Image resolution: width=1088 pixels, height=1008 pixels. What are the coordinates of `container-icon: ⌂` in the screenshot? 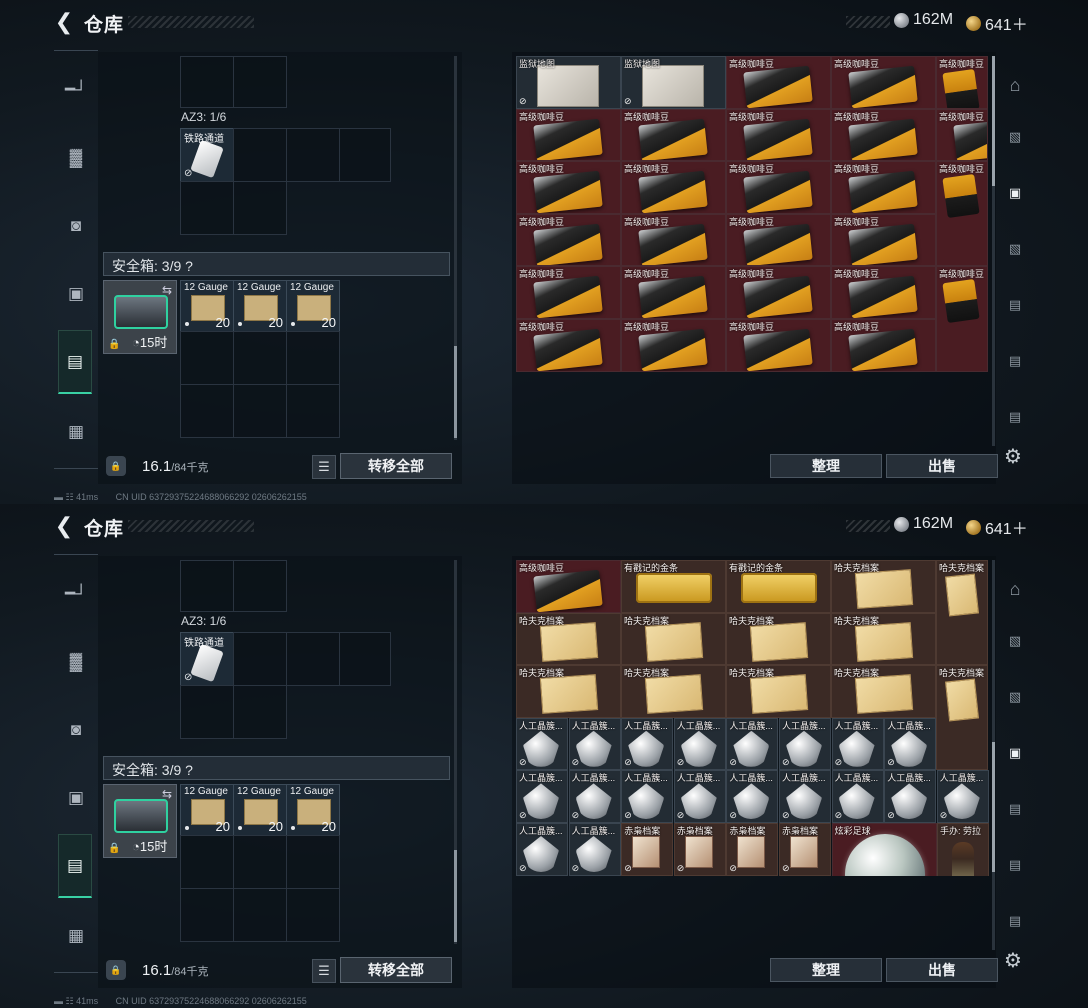 It's located at (1015, 589).